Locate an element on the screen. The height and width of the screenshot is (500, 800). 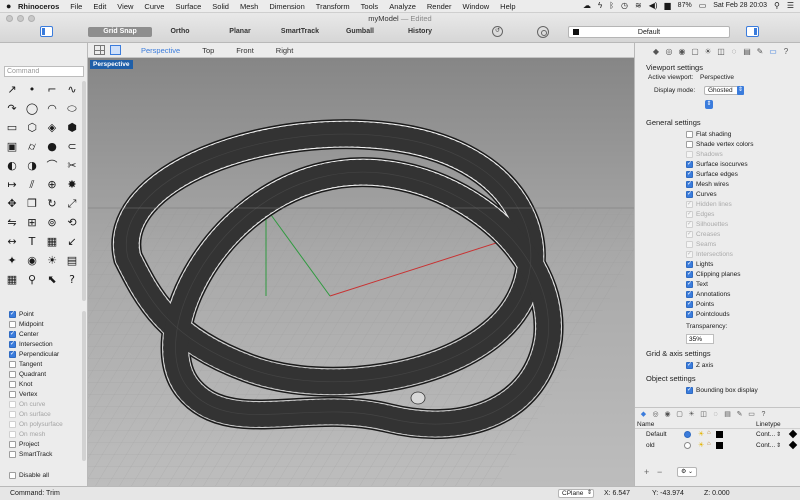
tab-top: Top is located at coordinates (208, 50).